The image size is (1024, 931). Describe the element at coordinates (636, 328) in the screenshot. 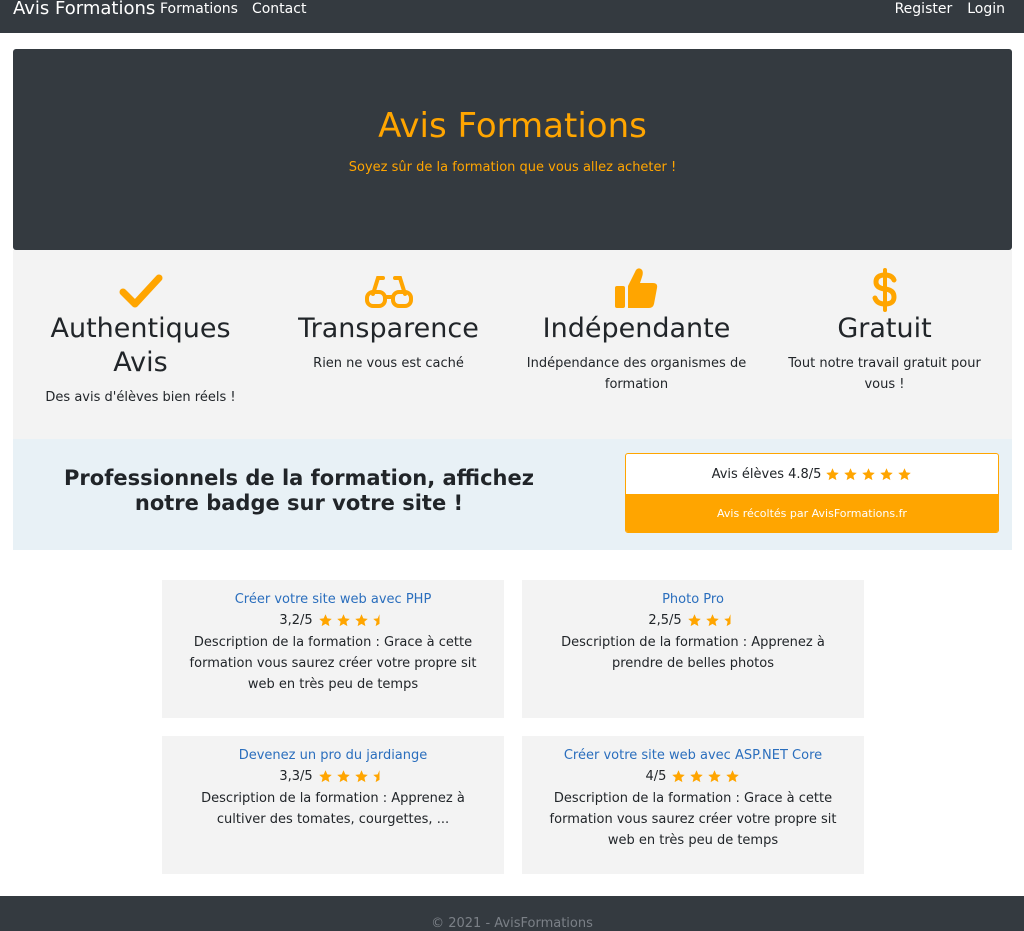

I see `feature-title: Indépendante` at that location.